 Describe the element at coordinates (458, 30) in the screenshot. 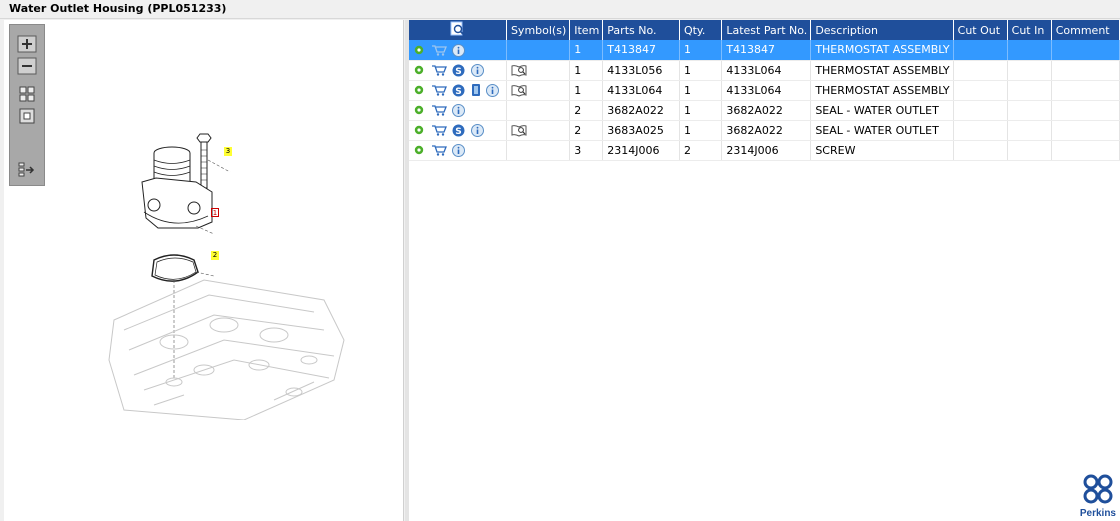

I see `header-search` at that location.